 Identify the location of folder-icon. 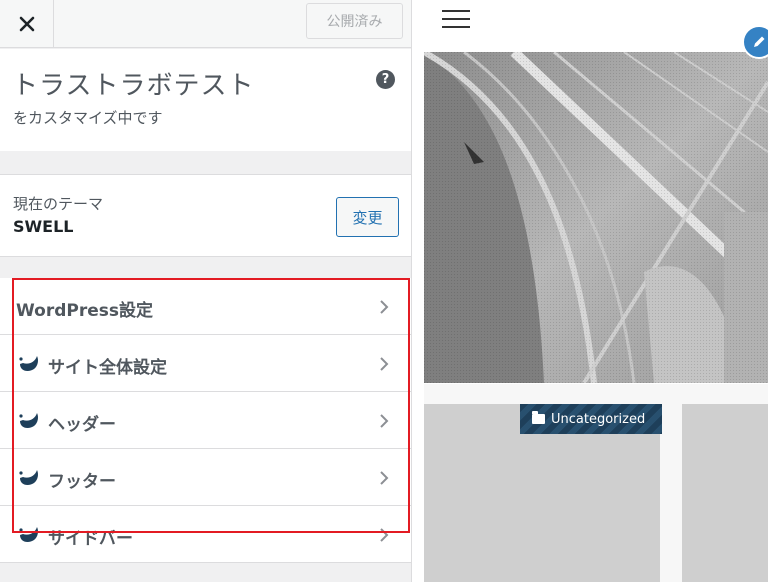
(538, 417).